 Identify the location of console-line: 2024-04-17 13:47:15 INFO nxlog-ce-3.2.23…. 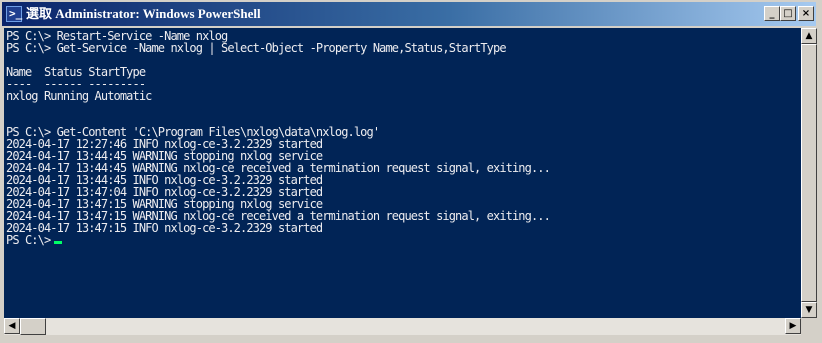
(164, 228).